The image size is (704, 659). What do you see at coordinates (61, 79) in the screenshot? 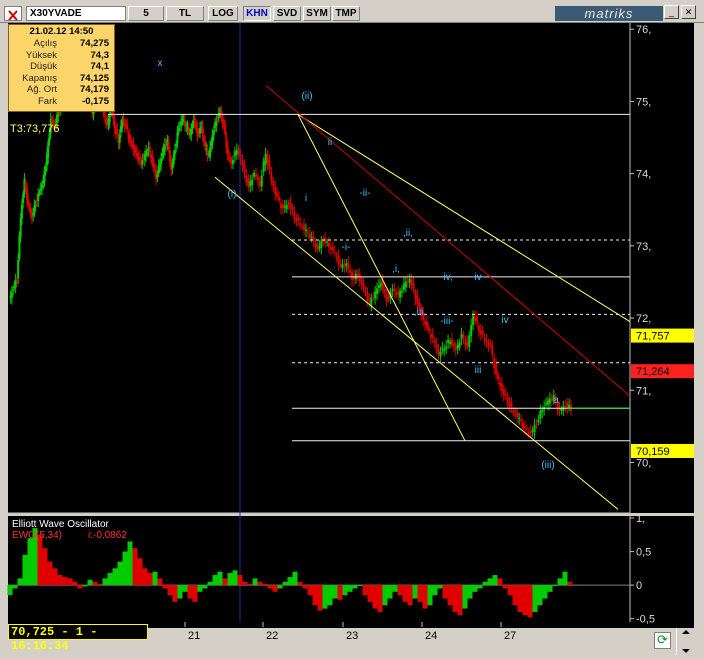
I see `info-row: Kapanış 74,125` at bounding box center [61, 79].